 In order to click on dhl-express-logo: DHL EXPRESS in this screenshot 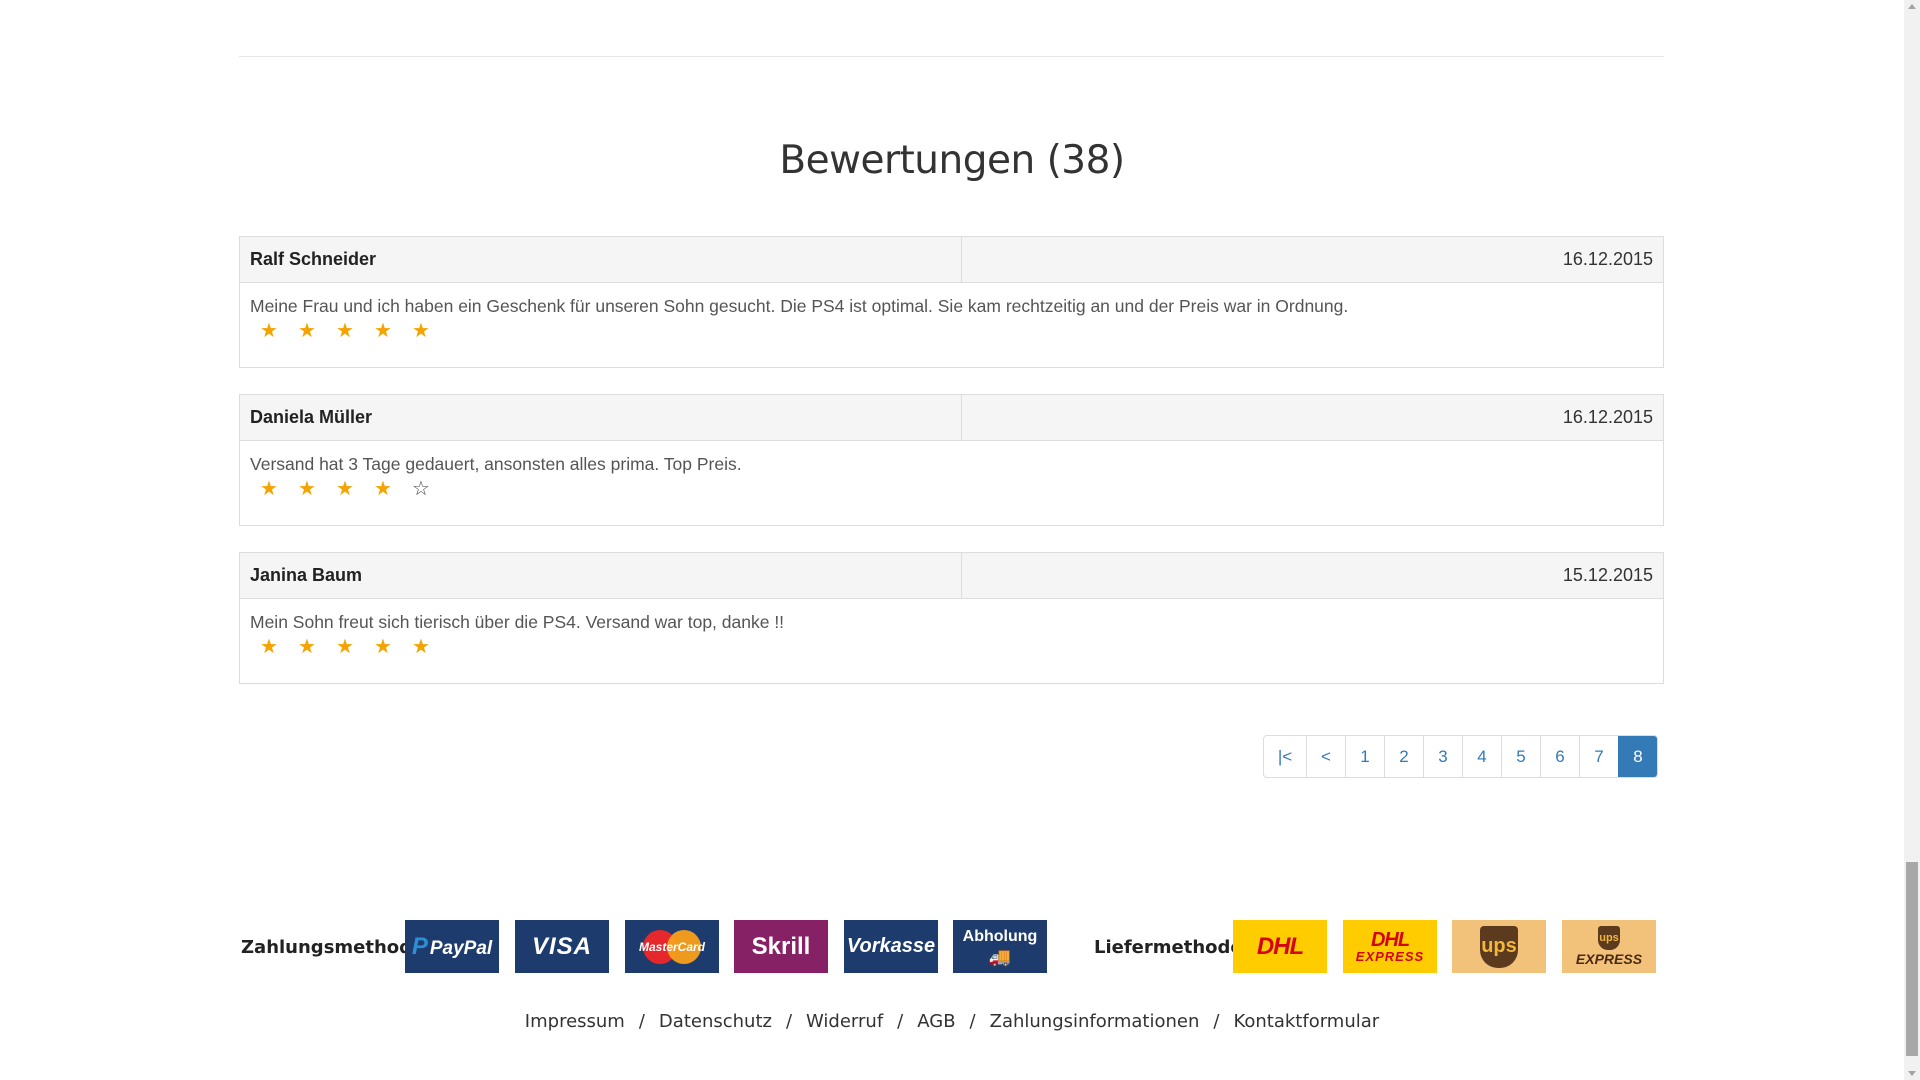, I will do `click(1390, 946)`.